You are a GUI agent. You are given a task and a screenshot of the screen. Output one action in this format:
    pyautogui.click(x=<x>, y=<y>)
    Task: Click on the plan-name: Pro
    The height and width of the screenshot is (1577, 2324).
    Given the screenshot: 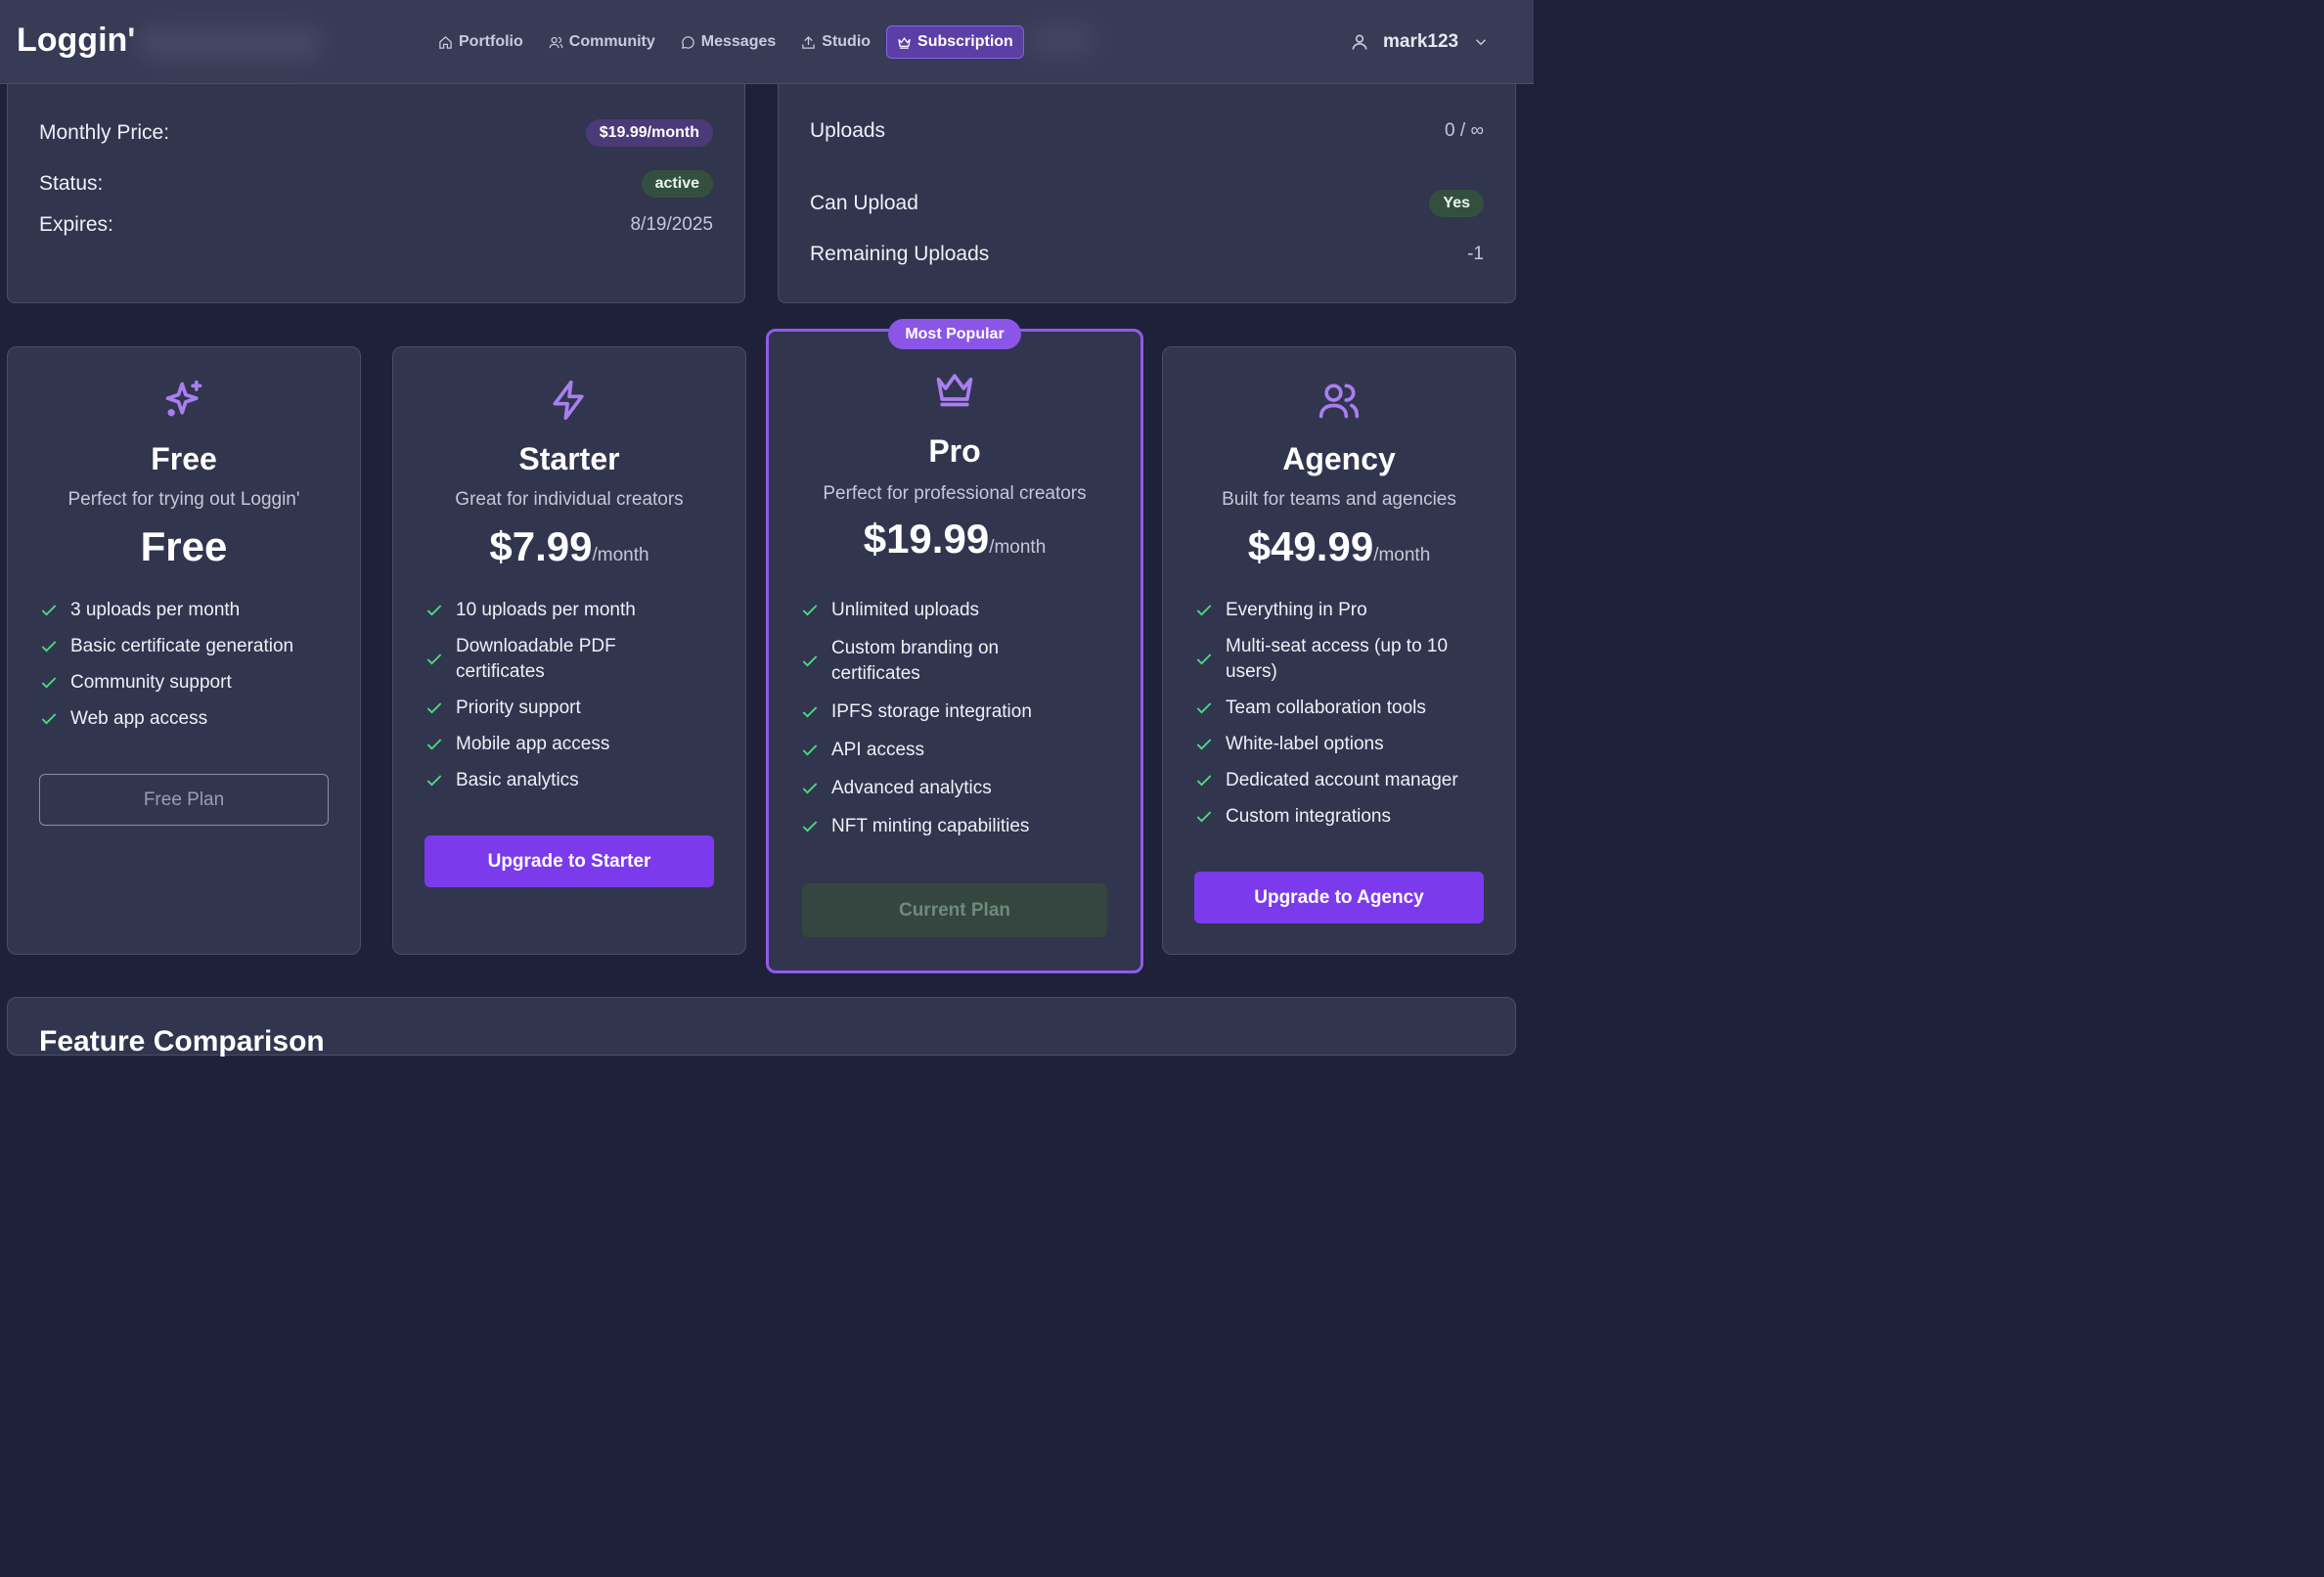 What is the action you would take?
    pyautogui.click(x=955, y=451)
    